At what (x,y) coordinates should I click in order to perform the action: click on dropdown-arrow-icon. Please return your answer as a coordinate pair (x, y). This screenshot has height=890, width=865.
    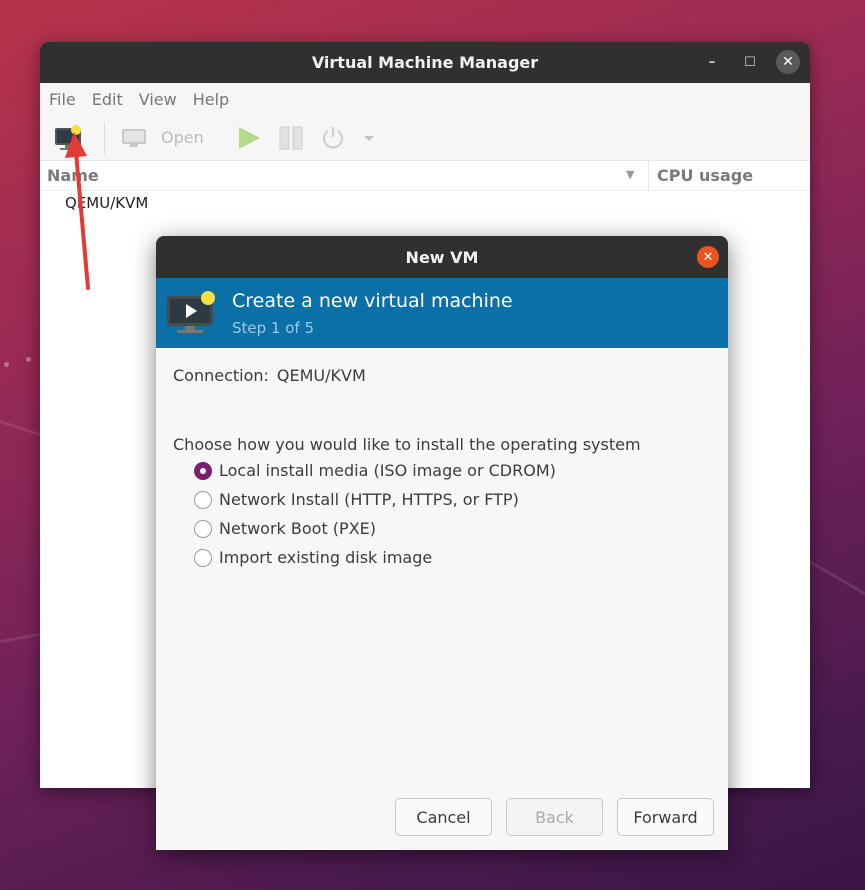
    Looking at the image, I should click on (368, 138).